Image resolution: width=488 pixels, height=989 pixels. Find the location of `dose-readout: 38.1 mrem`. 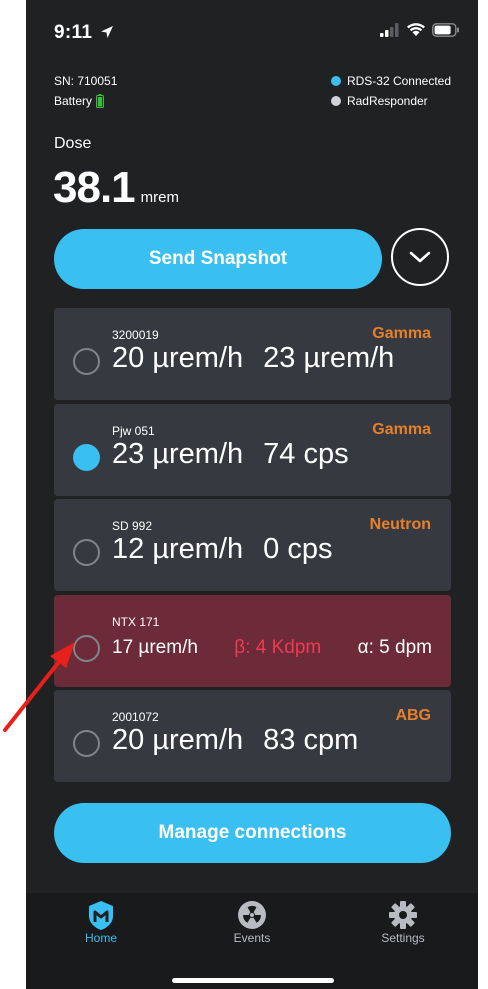

dose-readout: 38.1 mrem is located at coordinates (116, 188).